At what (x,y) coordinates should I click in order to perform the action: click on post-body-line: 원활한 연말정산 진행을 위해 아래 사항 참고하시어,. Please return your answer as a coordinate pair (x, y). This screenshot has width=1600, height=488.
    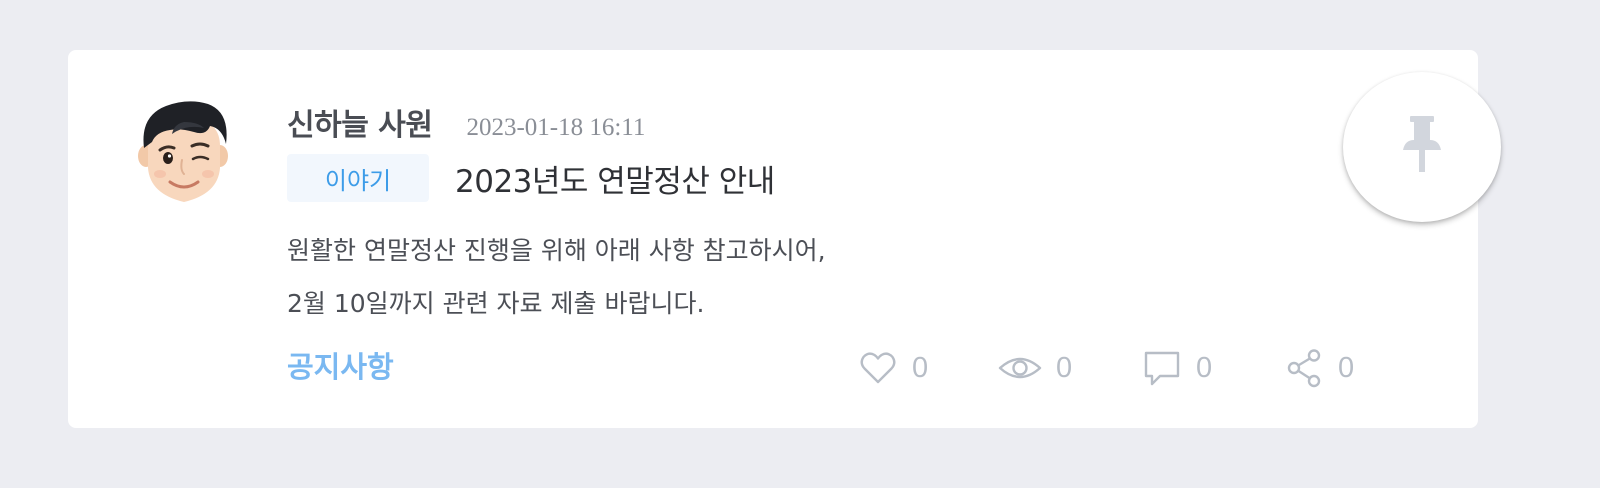
    Looking at the image, I should click on (556, 250).